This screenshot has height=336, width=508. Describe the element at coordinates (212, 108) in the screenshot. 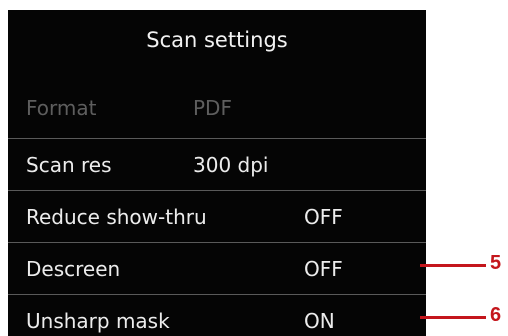

I see `setting-value: PDF` at that location.